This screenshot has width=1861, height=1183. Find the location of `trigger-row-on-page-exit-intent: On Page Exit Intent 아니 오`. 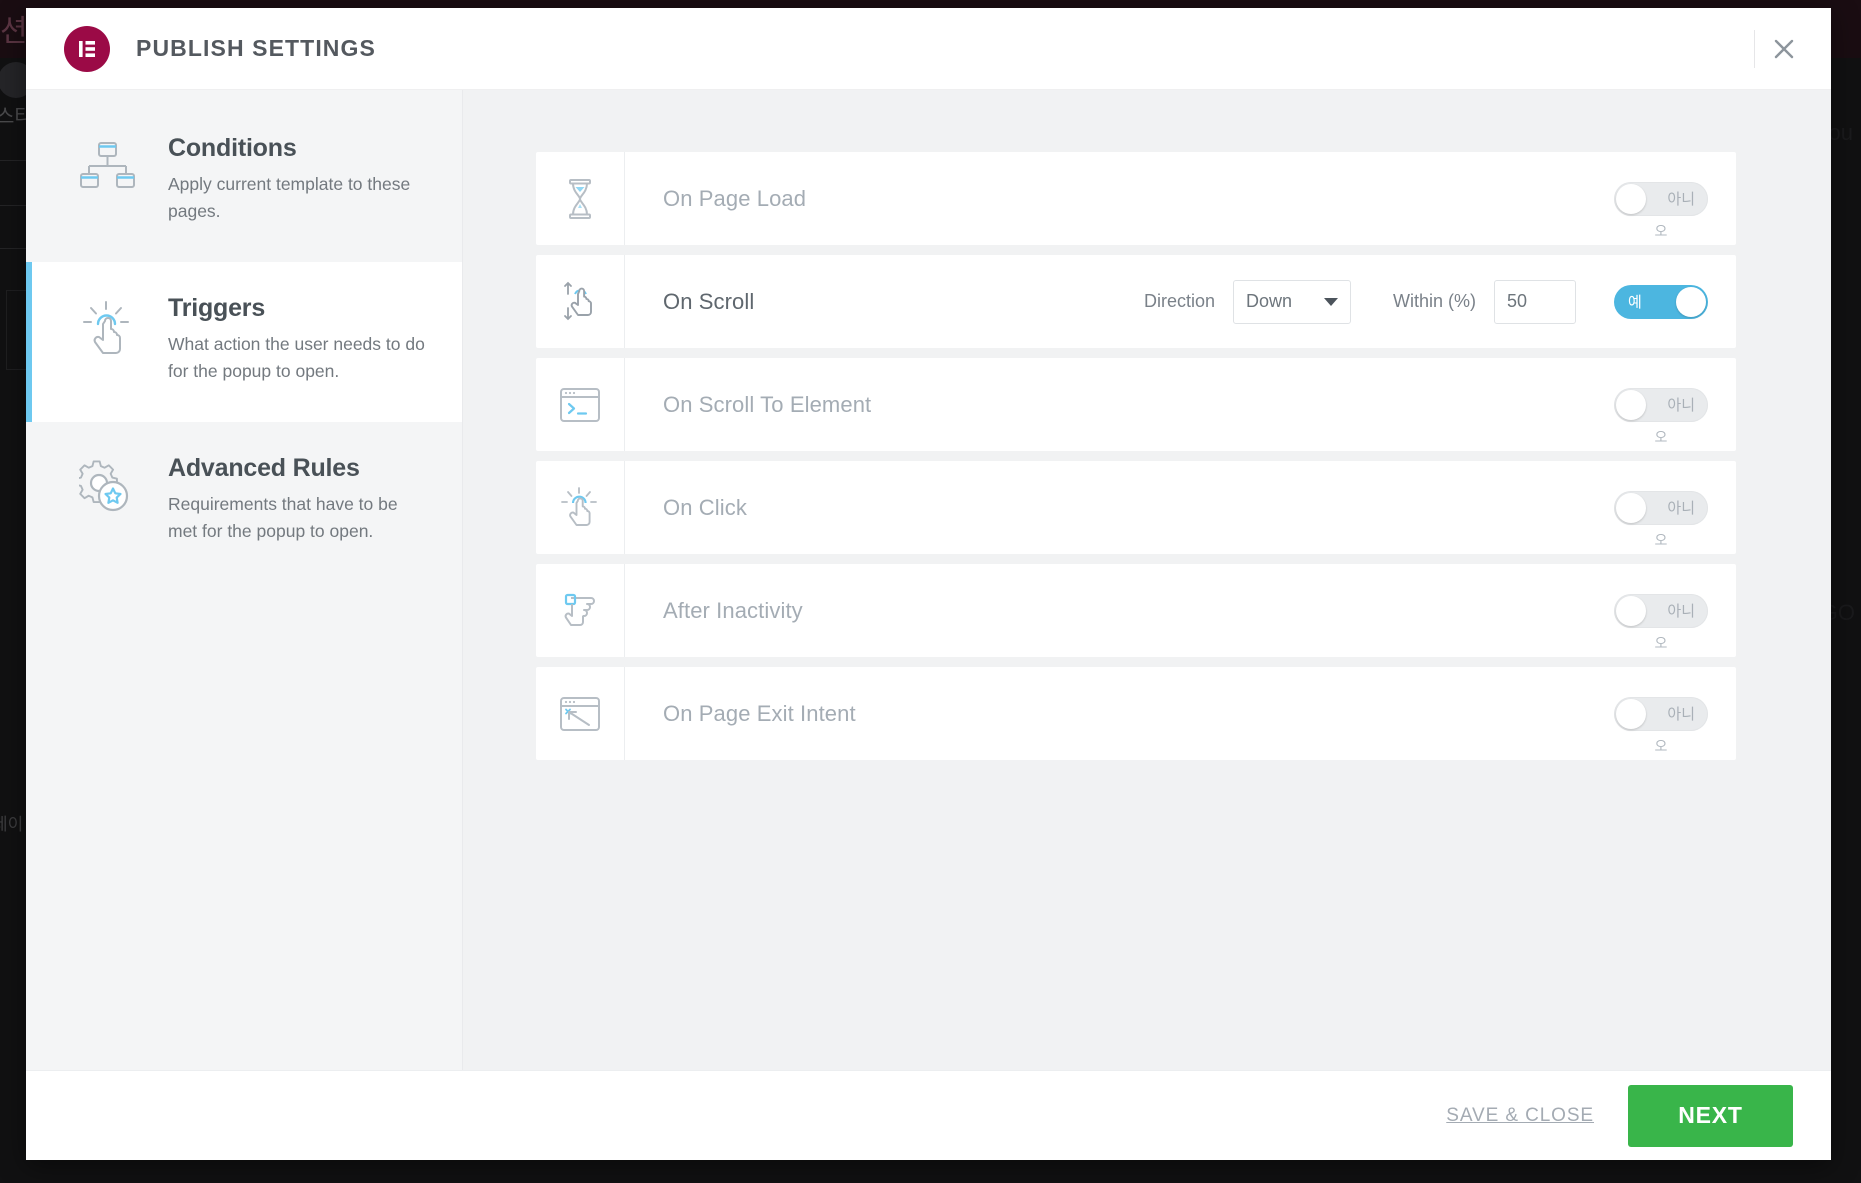

trigger-row-on-page-exit-intent: On Page Exit Intent 아니 오 is located at coordinates (1136, 713).